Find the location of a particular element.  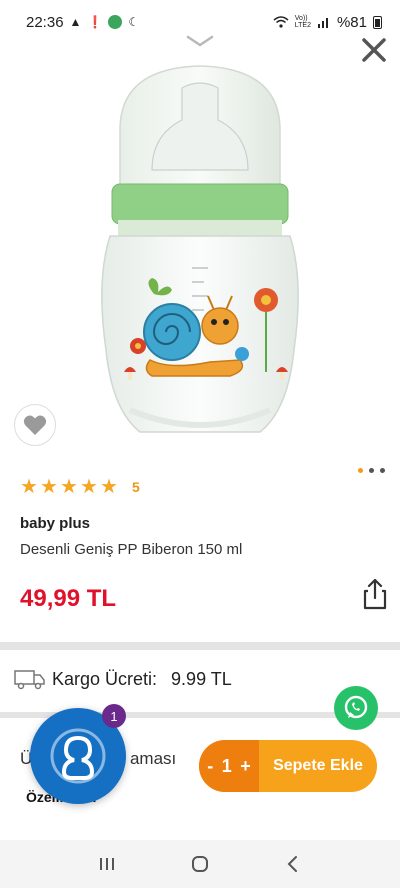

navigation-bar is located at coordinates (200, 864).